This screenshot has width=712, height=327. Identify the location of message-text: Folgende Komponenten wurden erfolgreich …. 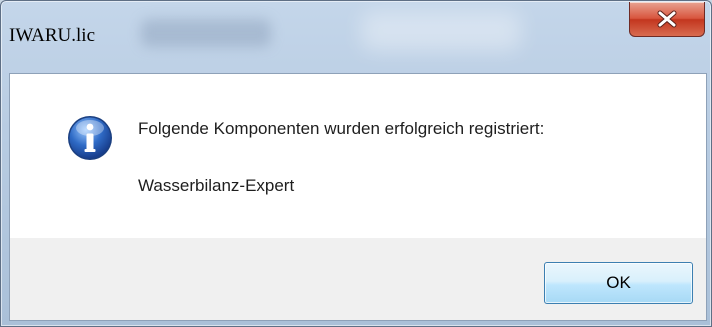
(341, 128).